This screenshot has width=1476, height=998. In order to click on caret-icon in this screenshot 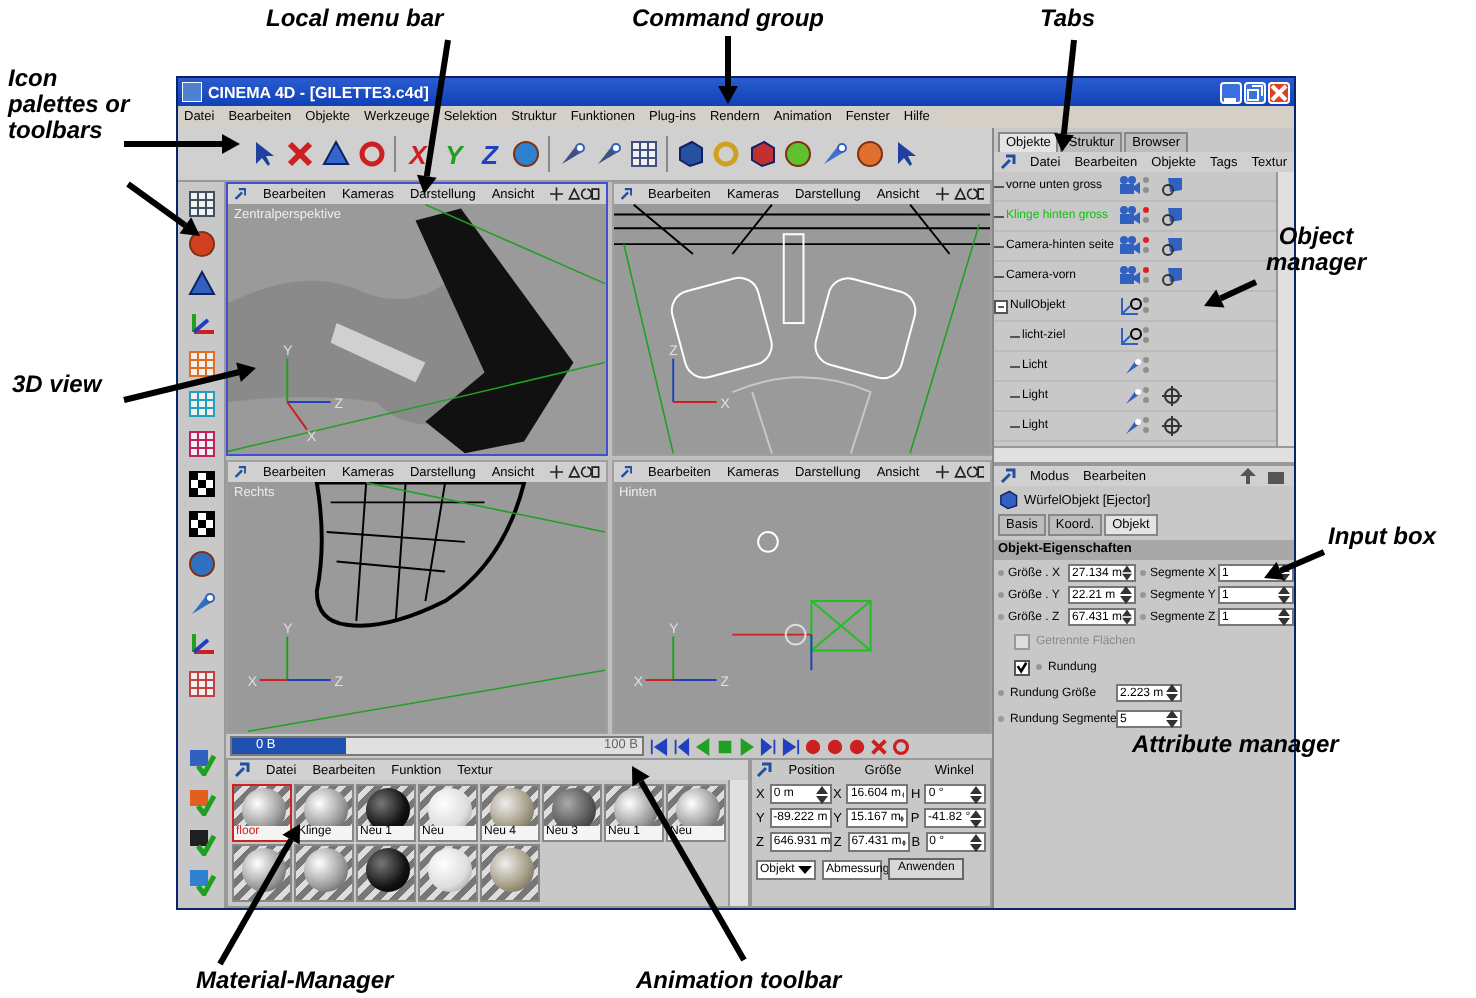, I will do `click(805, 869)`.